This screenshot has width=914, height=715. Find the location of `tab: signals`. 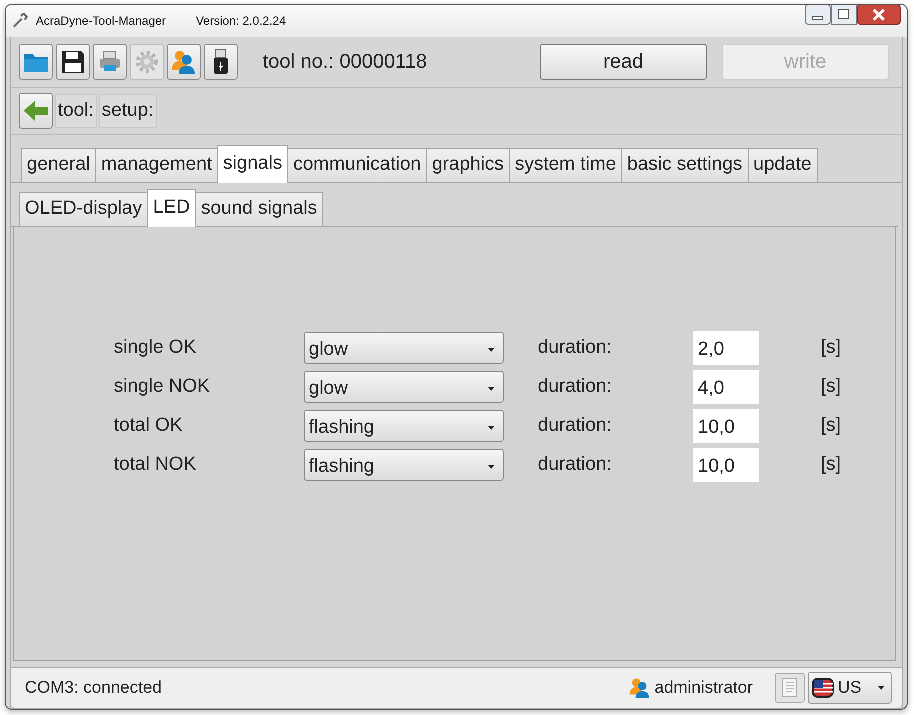

tab: signals is located at coordinates (252, 164).